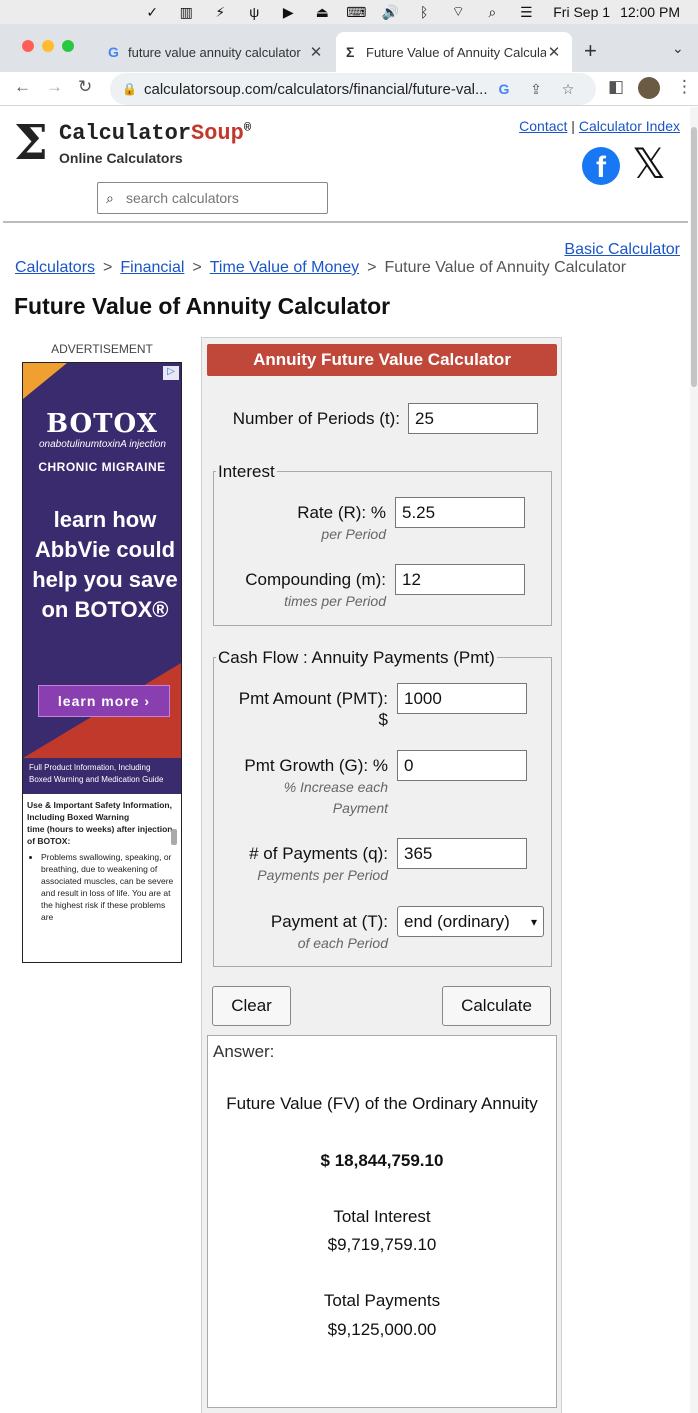 The width and height of the screenshot is (698, 1413). What do you see at coordinates (322, 12) in the screenshot?
I see `eject-icon: ⏏` at bounding box center [322, 12].